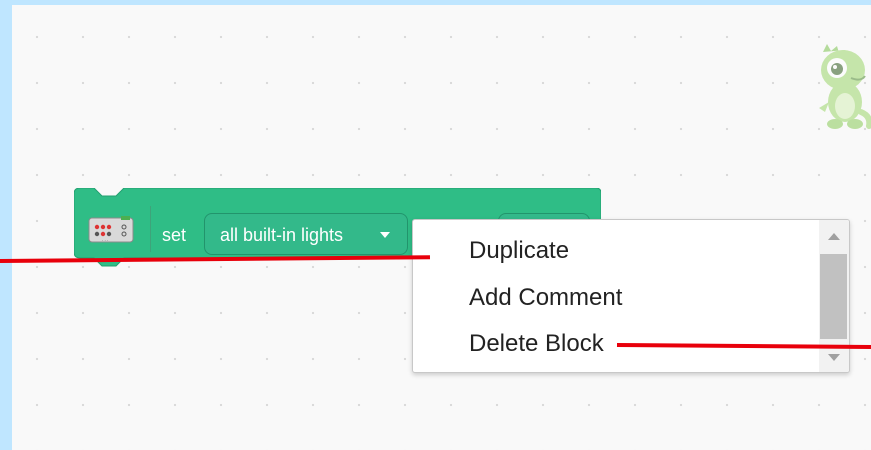  I want to click on scroll-thumb, so click(833, 296).